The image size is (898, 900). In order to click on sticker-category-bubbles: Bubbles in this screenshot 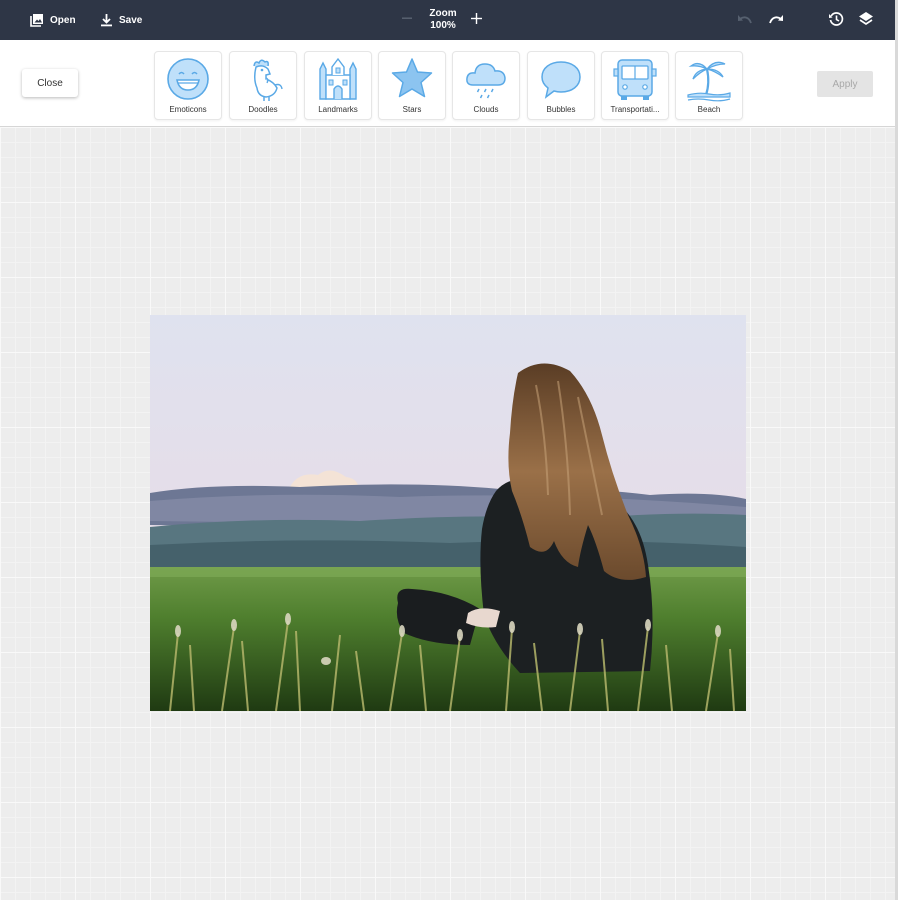, I will do `click(561, 85)`.